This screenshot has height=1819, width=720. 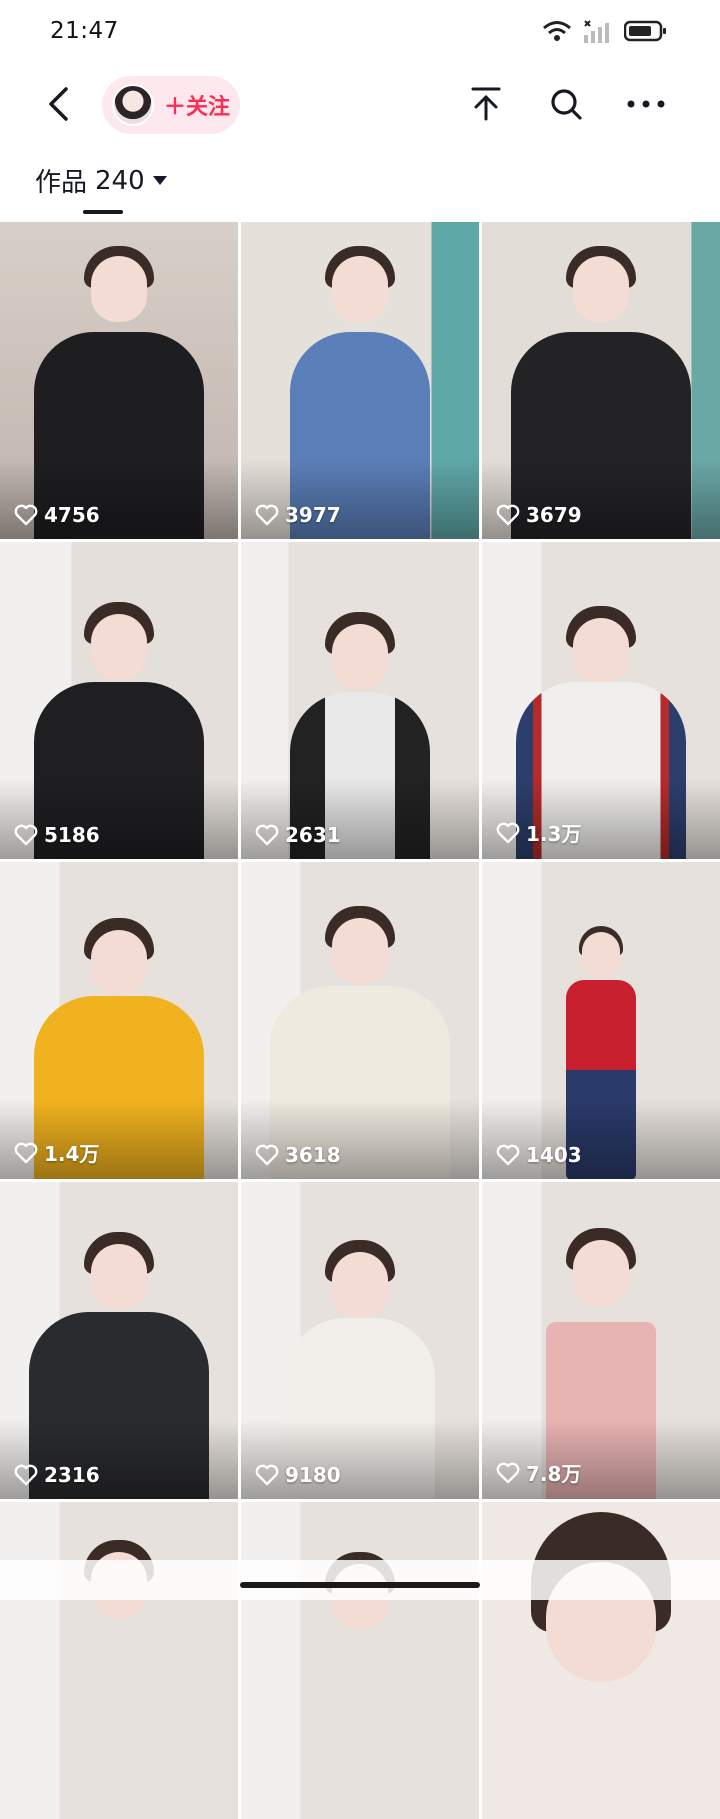 What do you see at coordinates (120, 180) in the screenshot?
I see `tab-works-count: 240` at bounding box center [120, 180].